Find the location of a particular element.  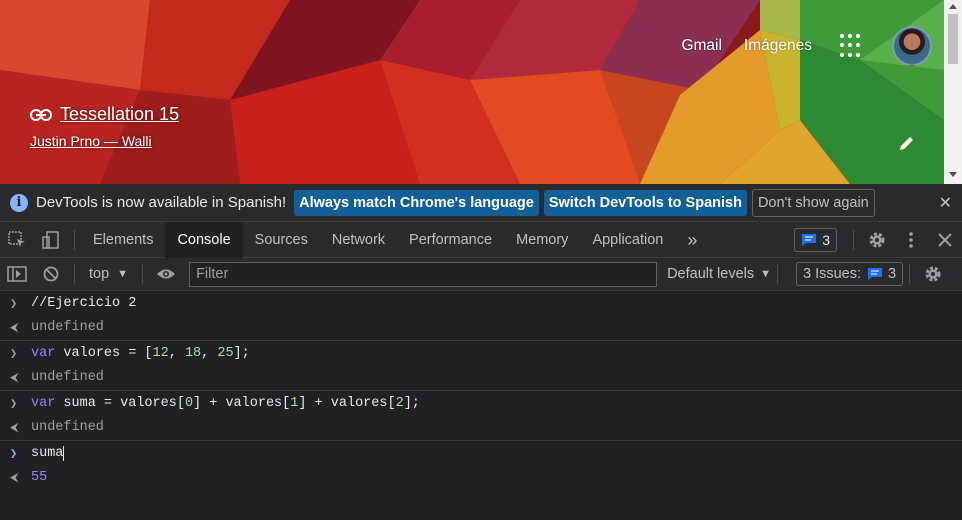

tab-console: Console is located at coordinates (204, 239).